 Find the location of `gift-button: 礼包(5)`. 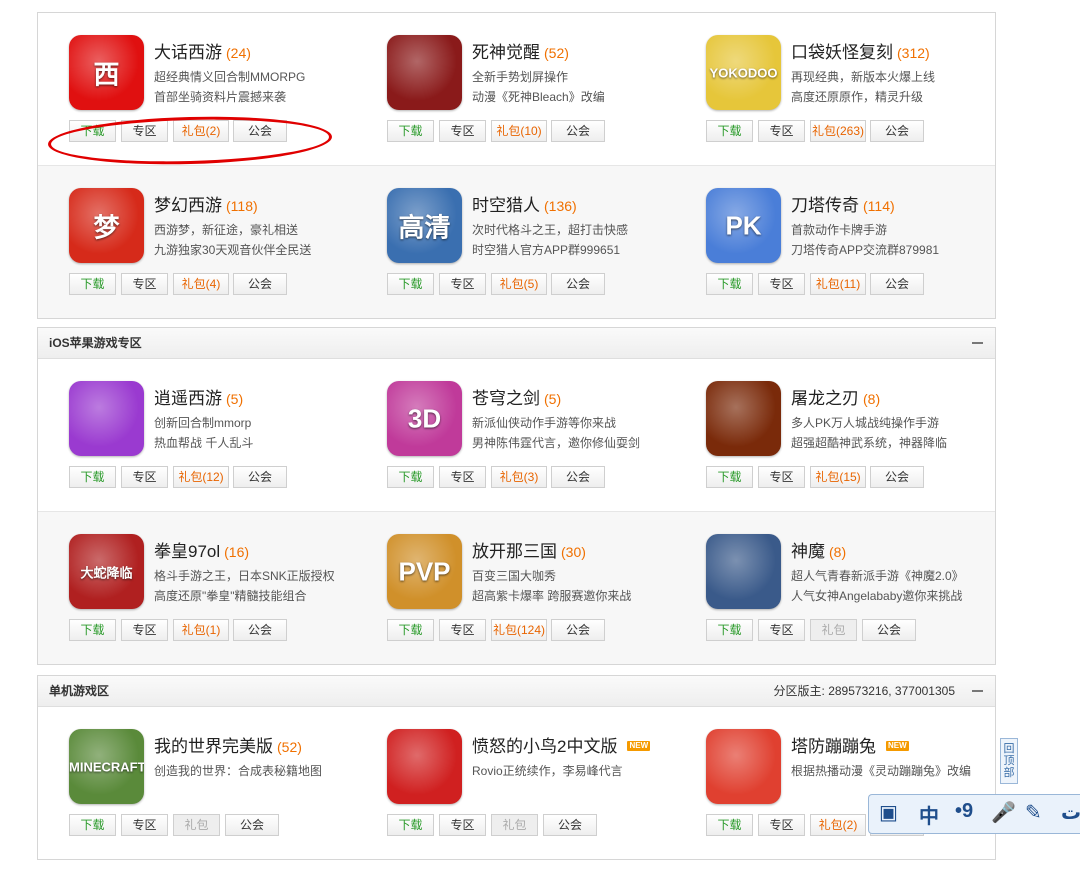

gift-button: 礼包(5) is located at coordinates (519, 284).